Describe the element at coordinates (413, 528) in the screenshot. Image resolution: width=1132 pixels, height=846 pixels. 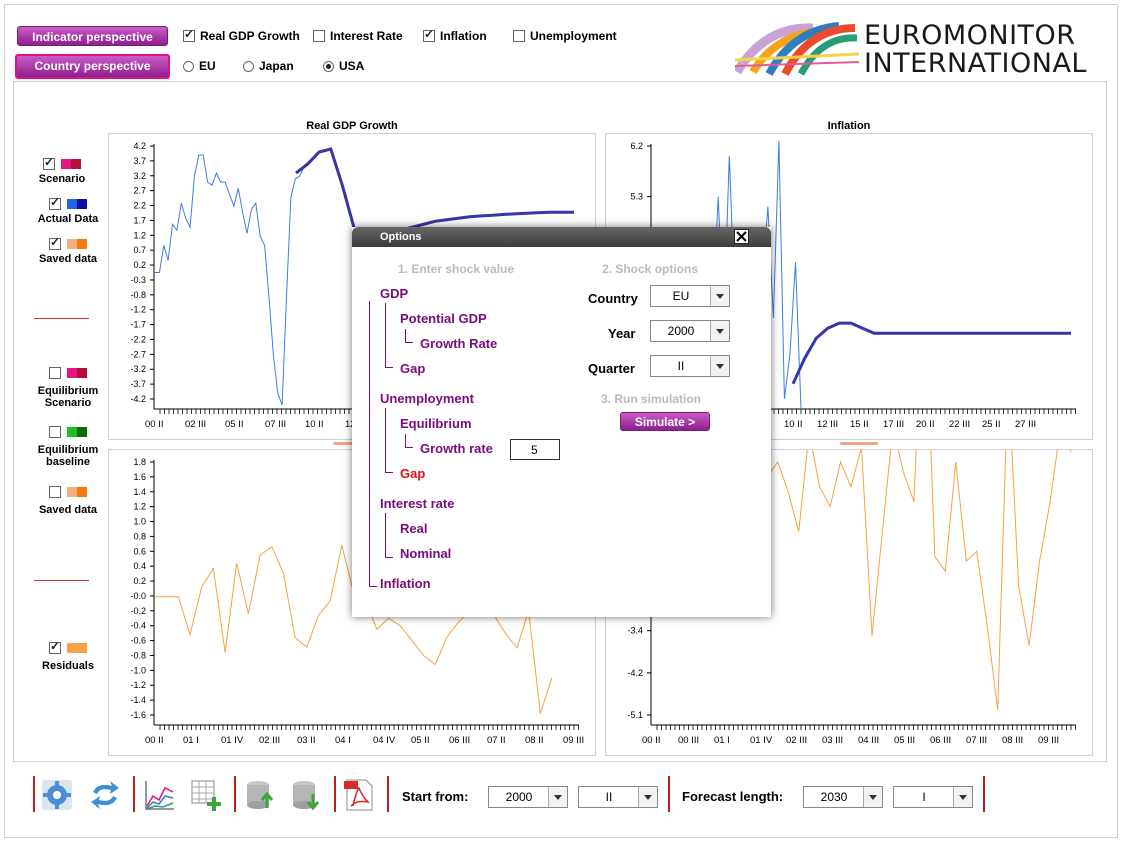
I see `tree-item-real: Real` at that location.